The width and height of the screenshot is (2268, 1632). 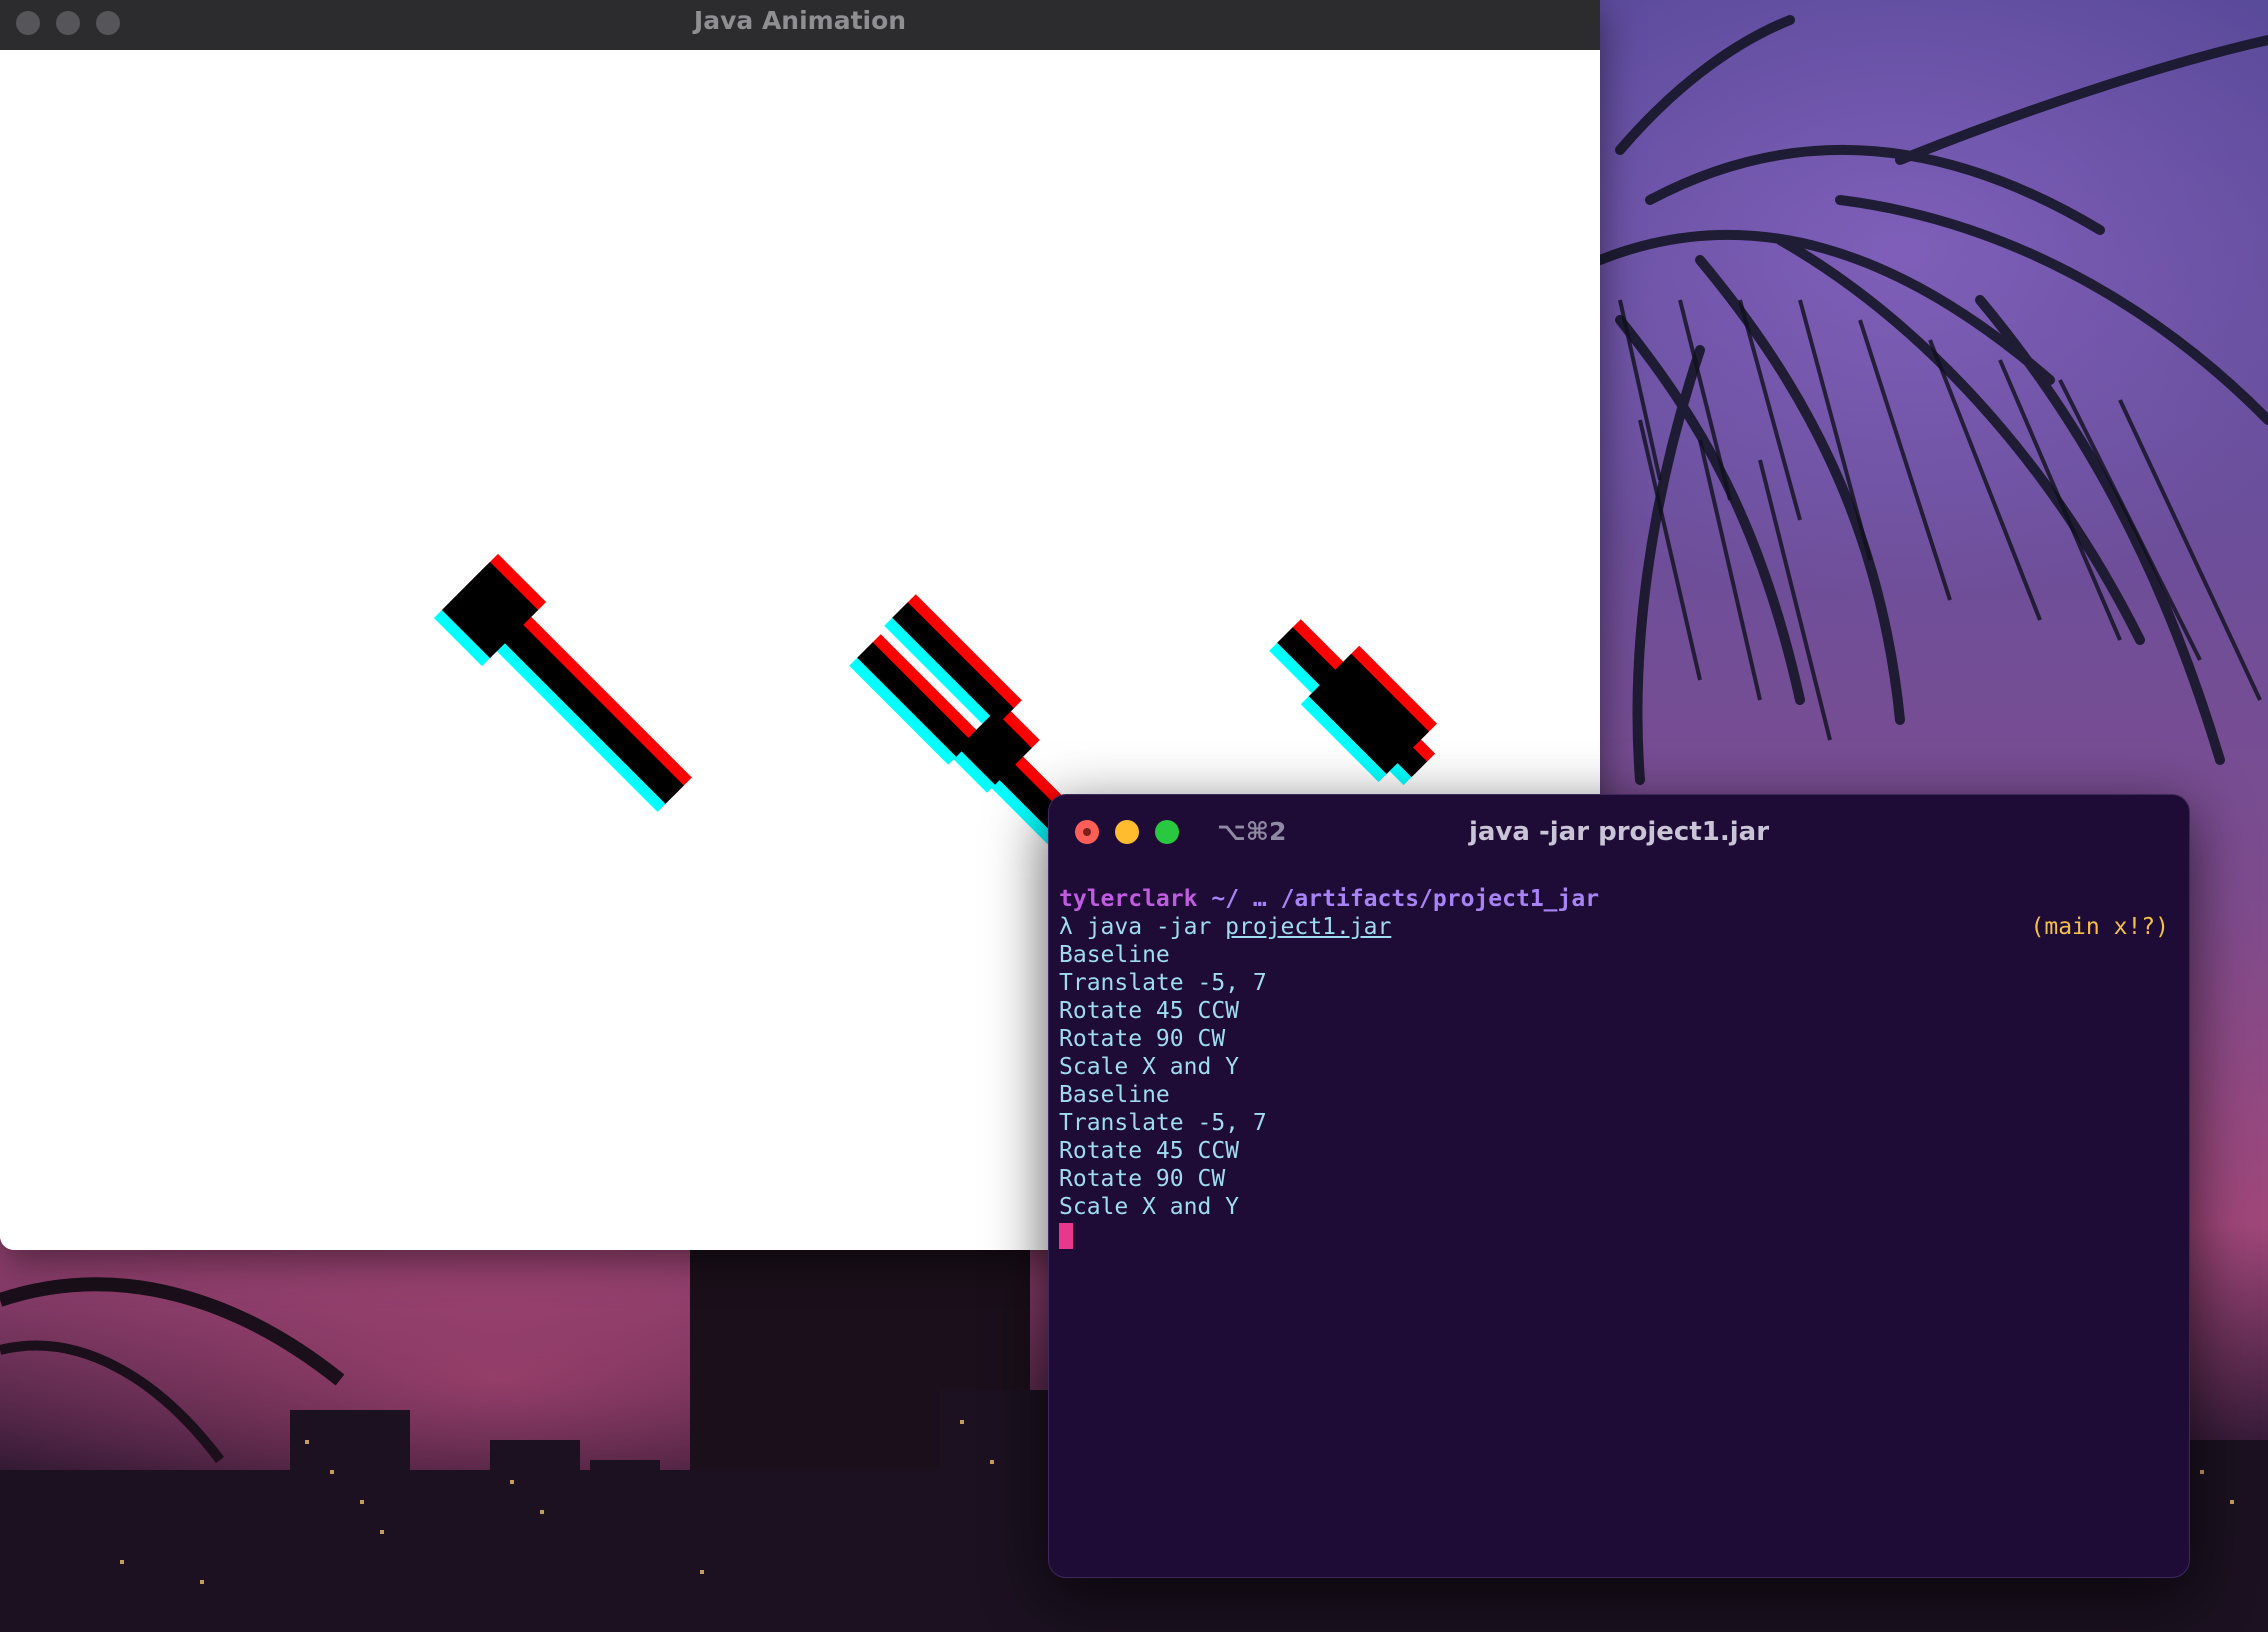 I want to click on terminal-titlebar: ⌥⌘2 java -jar project1.jar, so click(x=1619, y=831).